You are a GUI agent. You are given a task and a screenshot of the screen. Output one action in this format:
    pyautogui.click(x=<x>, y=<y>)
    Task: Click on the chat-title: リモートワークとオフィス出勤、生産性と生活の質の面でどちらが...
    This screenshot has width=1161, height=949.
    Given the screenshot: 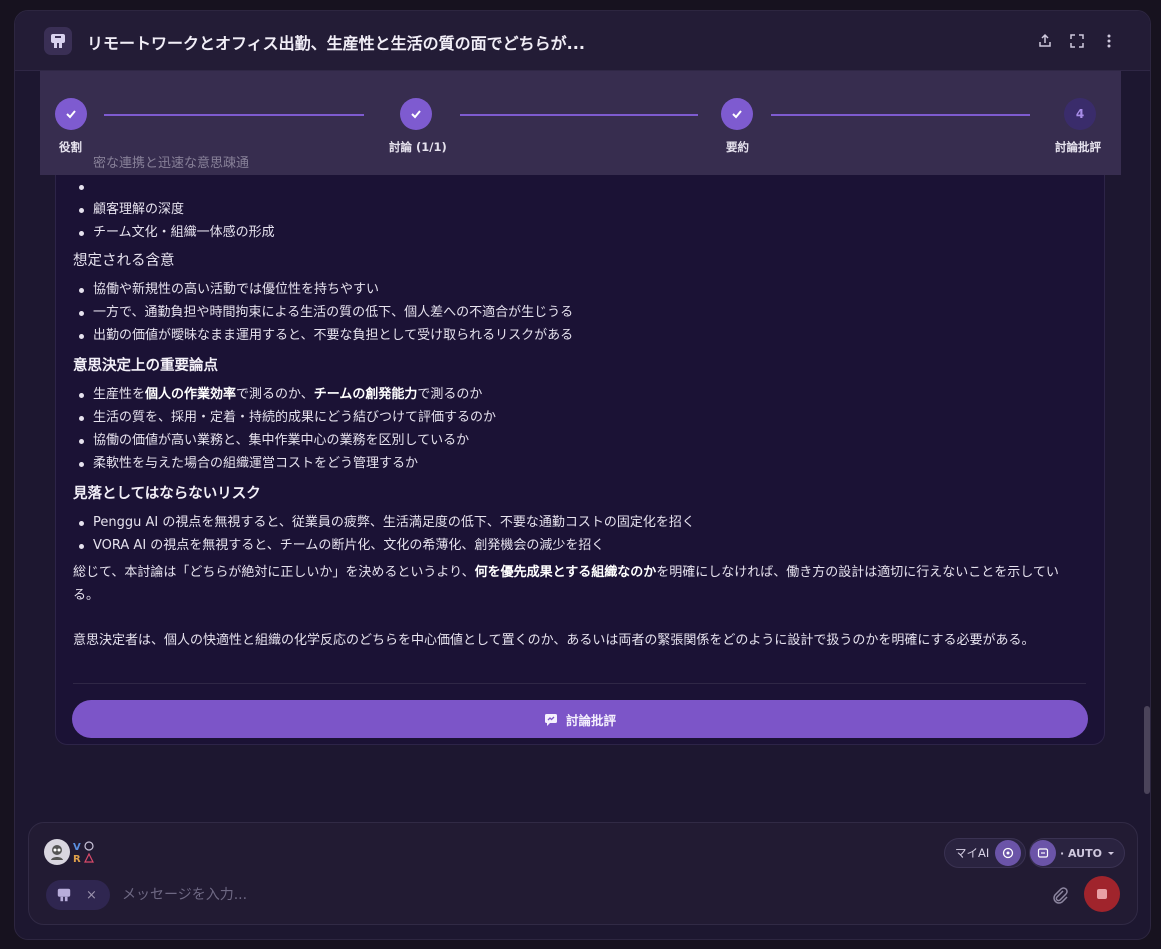 What is the action you would take?
    pyautogui.click(x=336, y=43)
    